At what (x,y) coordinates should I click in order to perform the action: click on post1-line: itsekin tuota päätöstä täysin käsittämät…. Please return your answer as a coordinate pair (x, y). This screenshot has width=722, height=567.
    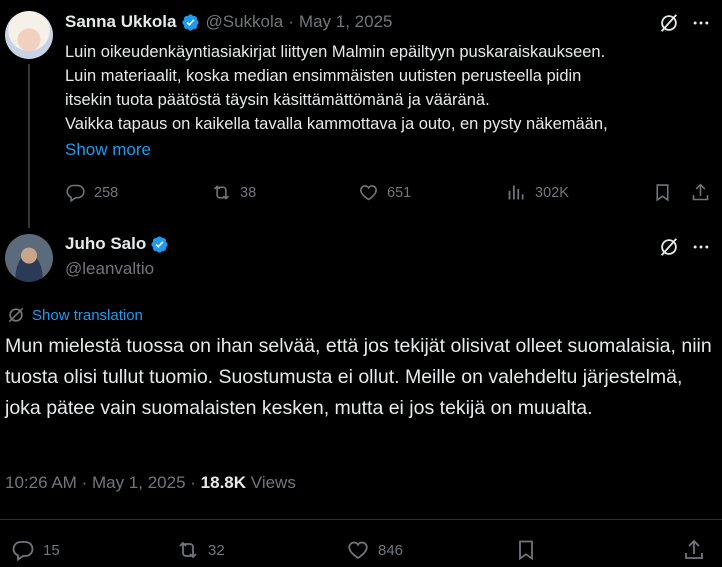
    Looking at the image, I should click on (277, 100).